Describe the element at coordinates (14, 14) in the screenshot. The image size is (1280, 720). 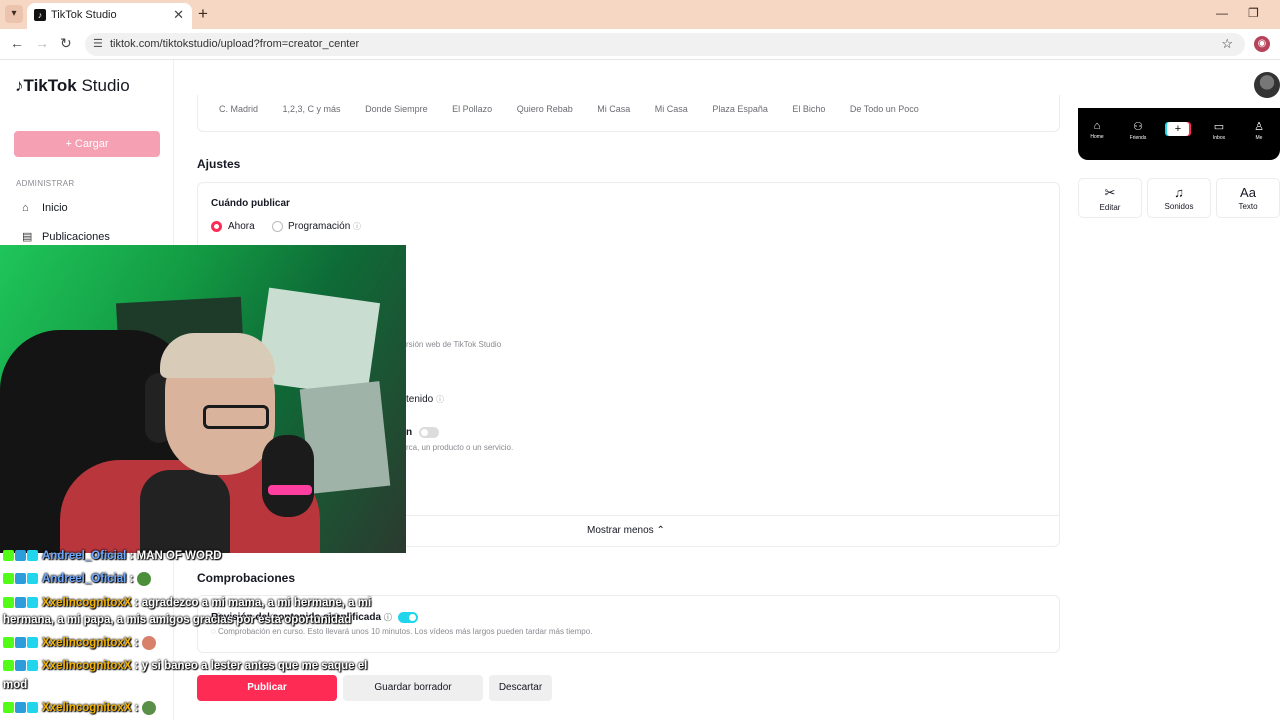
I see `tab-search-dropdown-icon: ▾` at that location.